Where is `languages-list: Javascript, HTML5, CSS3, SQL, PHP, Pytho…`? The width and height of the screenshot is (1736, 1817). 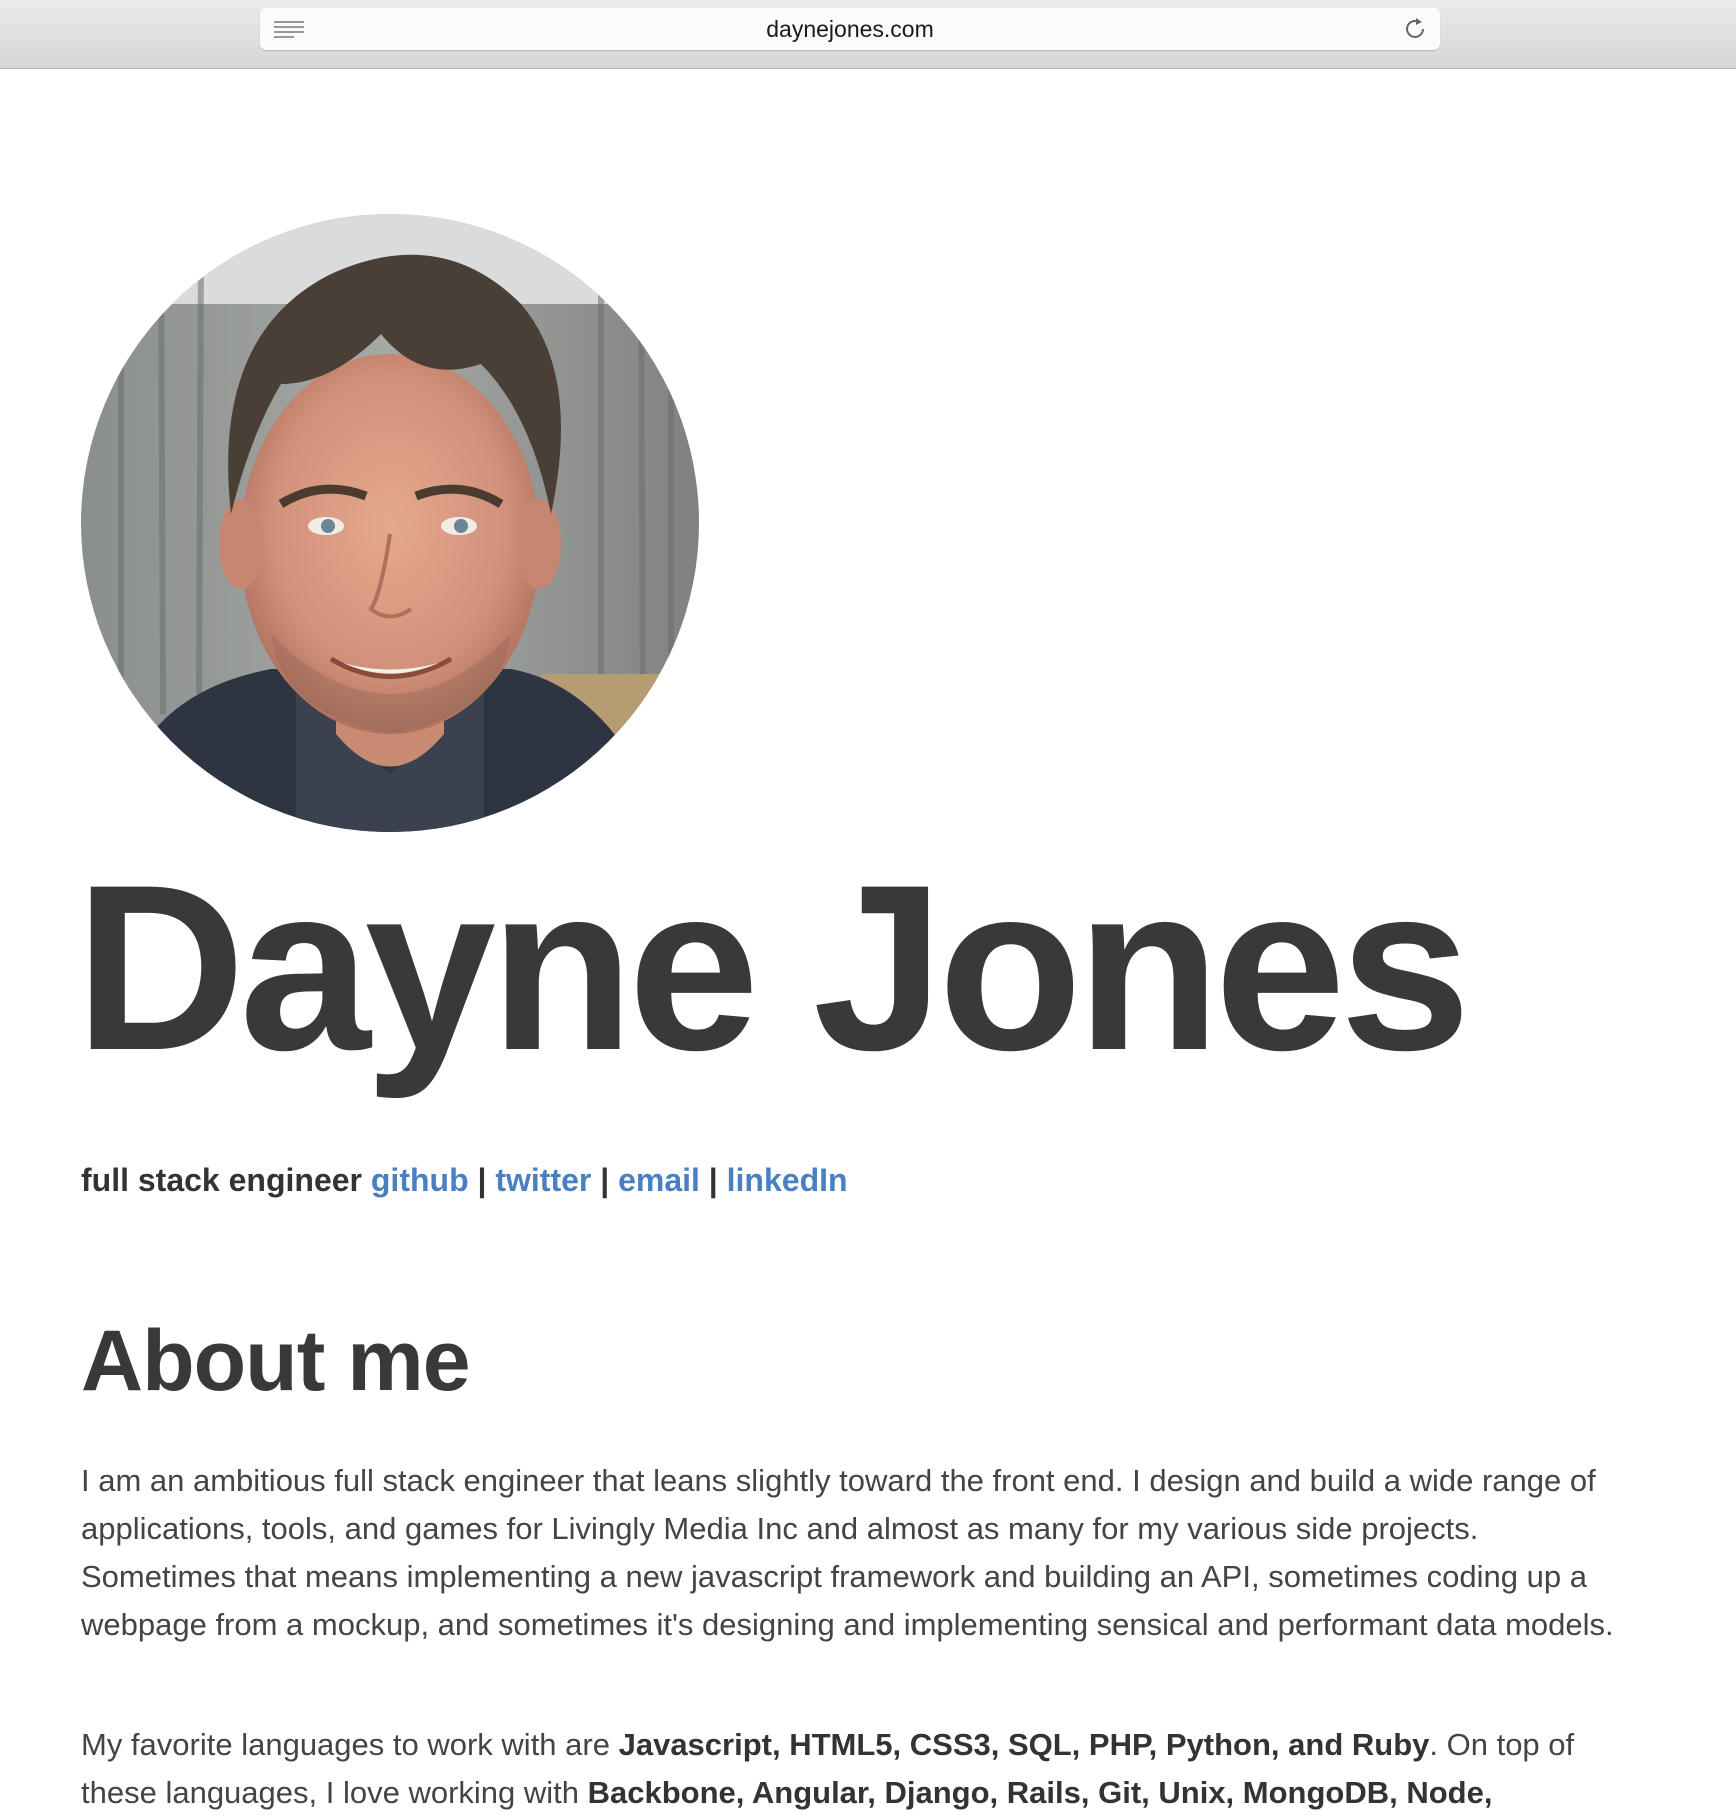
languages-list: Javascript, HTML5, CSS3, SQL, PHP, Pytho… is located at coordinates (1024, 1744).